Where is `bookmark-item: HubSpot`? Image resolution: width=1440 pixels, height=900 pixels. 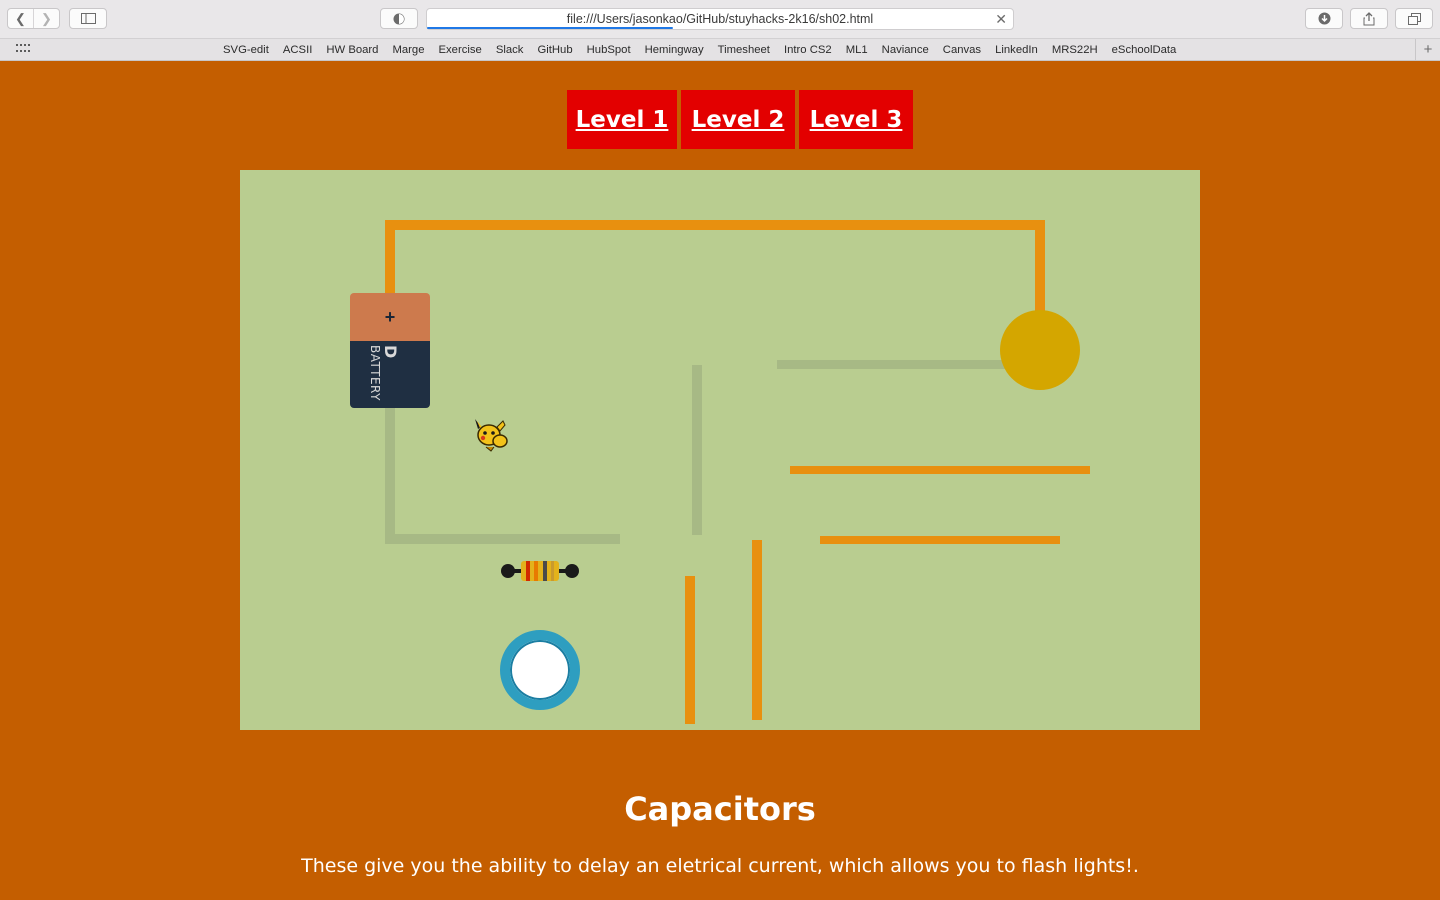
bookmark-item: HubSpot is located at coordinates (609, 50).